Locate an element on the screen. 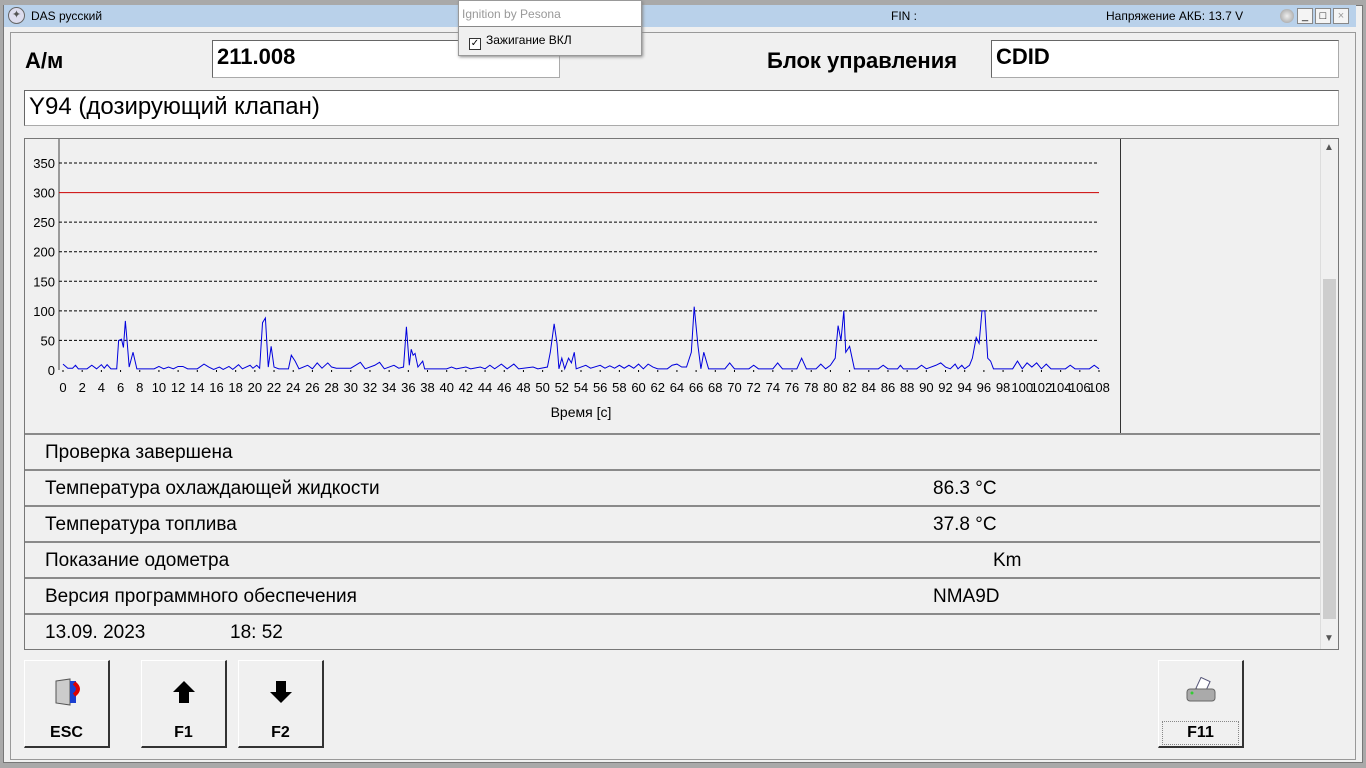  y-tick-label: 200 is located at coordinates (44, 252).